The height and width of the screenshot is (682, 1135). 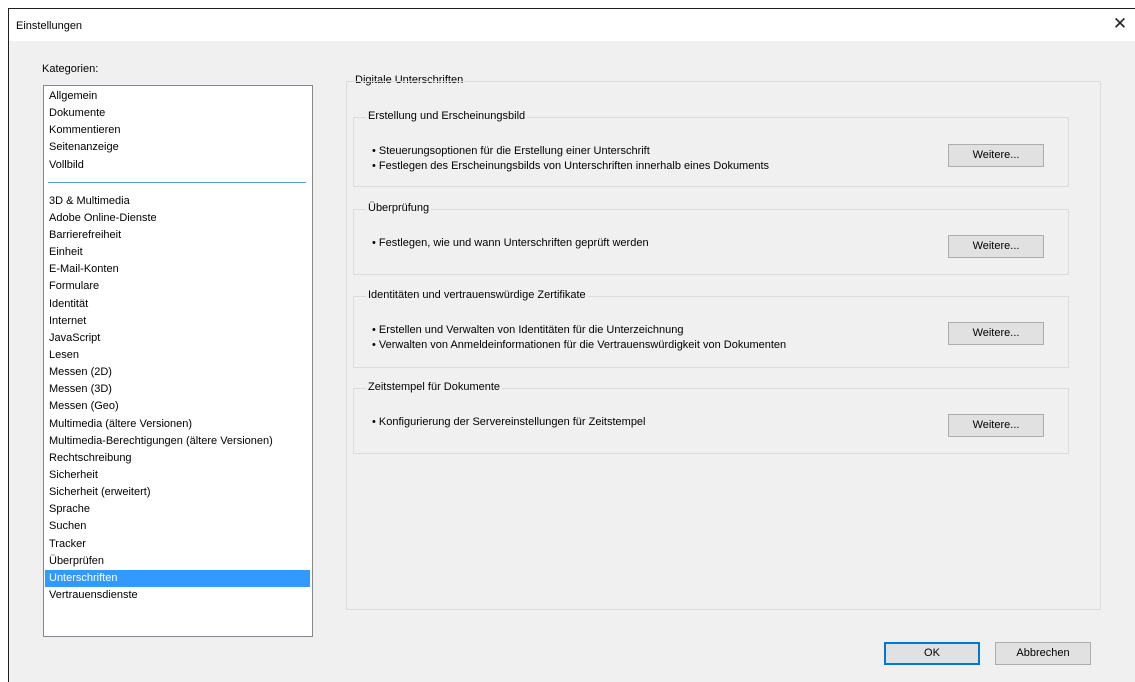 What do you see at coordinates (399, 208) in the screenshot?
I see `group-title: Überprüfung` at bounding box center [399, 208].